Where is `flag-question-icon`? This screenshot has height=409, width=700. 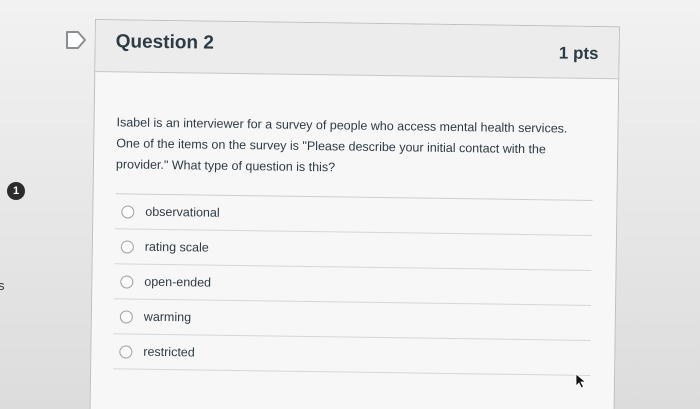
flag-question-icon is located at coordinates (76, 40).